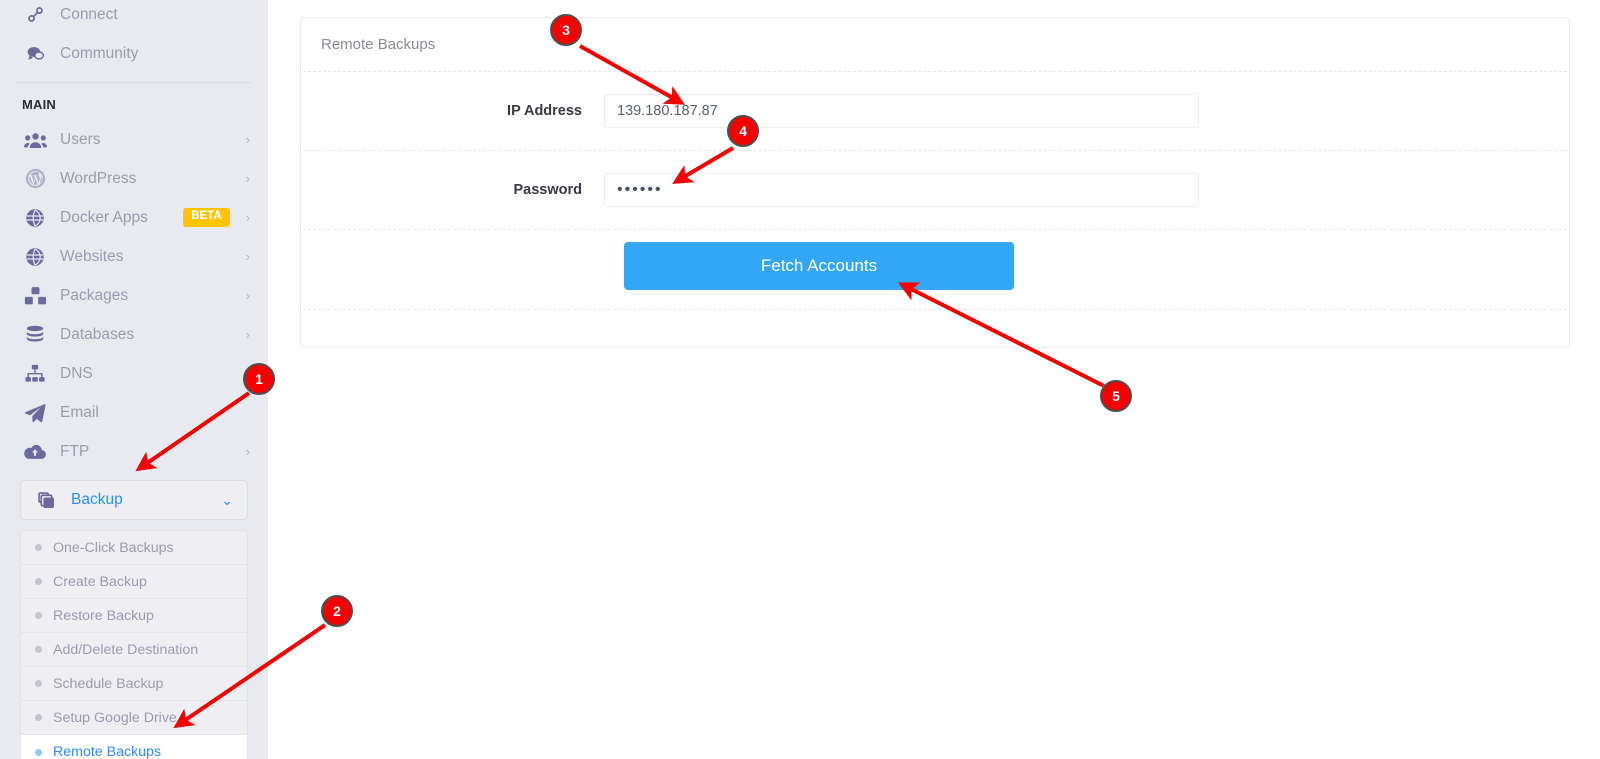 The height and width of the screenshot is (759, 1600). What do you see at coordinates (108, 683) in the screenshot?
I see `sidebar-subitem-label: Schedule Backup` at bounding box center [108, 683].